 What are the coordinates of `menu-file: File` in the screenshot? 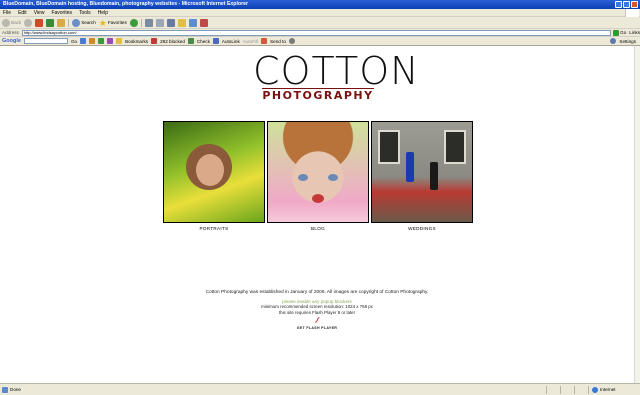 It's located at (7, 13).